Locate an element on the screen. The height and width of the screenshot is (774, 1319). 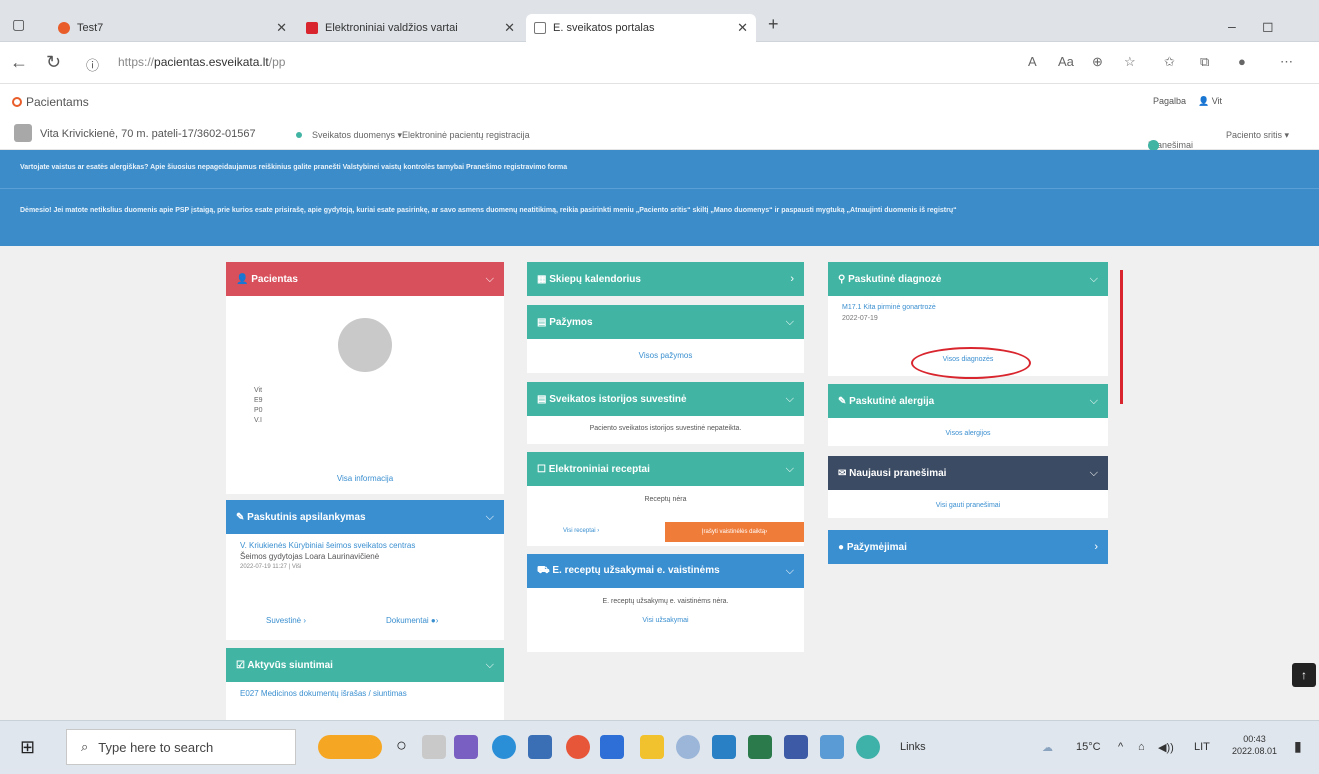
notes-link: Visos pažymos is located at coordinates (665, 349).